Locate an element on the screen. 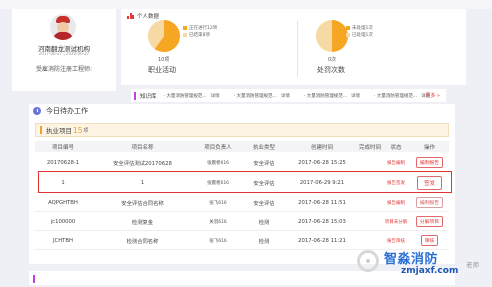 This screenshot has width=492, height=287. table-header: 项目编号 项目名称 项目负责人 执业类型 创建时间 完成时间 状态 操作 is located at coordinates (242, 146).